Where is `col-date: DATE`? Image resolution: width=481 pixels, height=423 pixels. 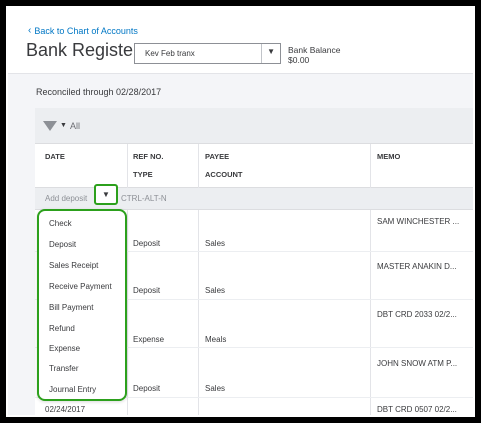 col-date: DATE is located at coordinates (55, 157).